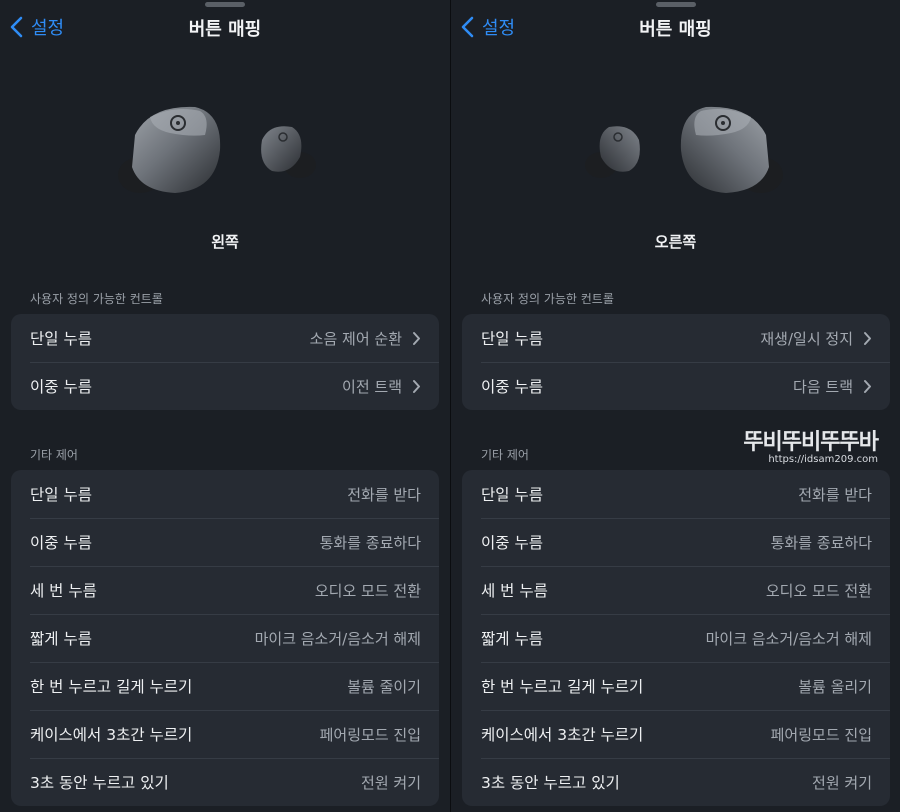 This screenshot has height=812, width=900. What do you see at coordinates (676, 386) in the screenshot?
I see `list-item: 이중 누름 다음 트랙` at bounding box center [676, 386].